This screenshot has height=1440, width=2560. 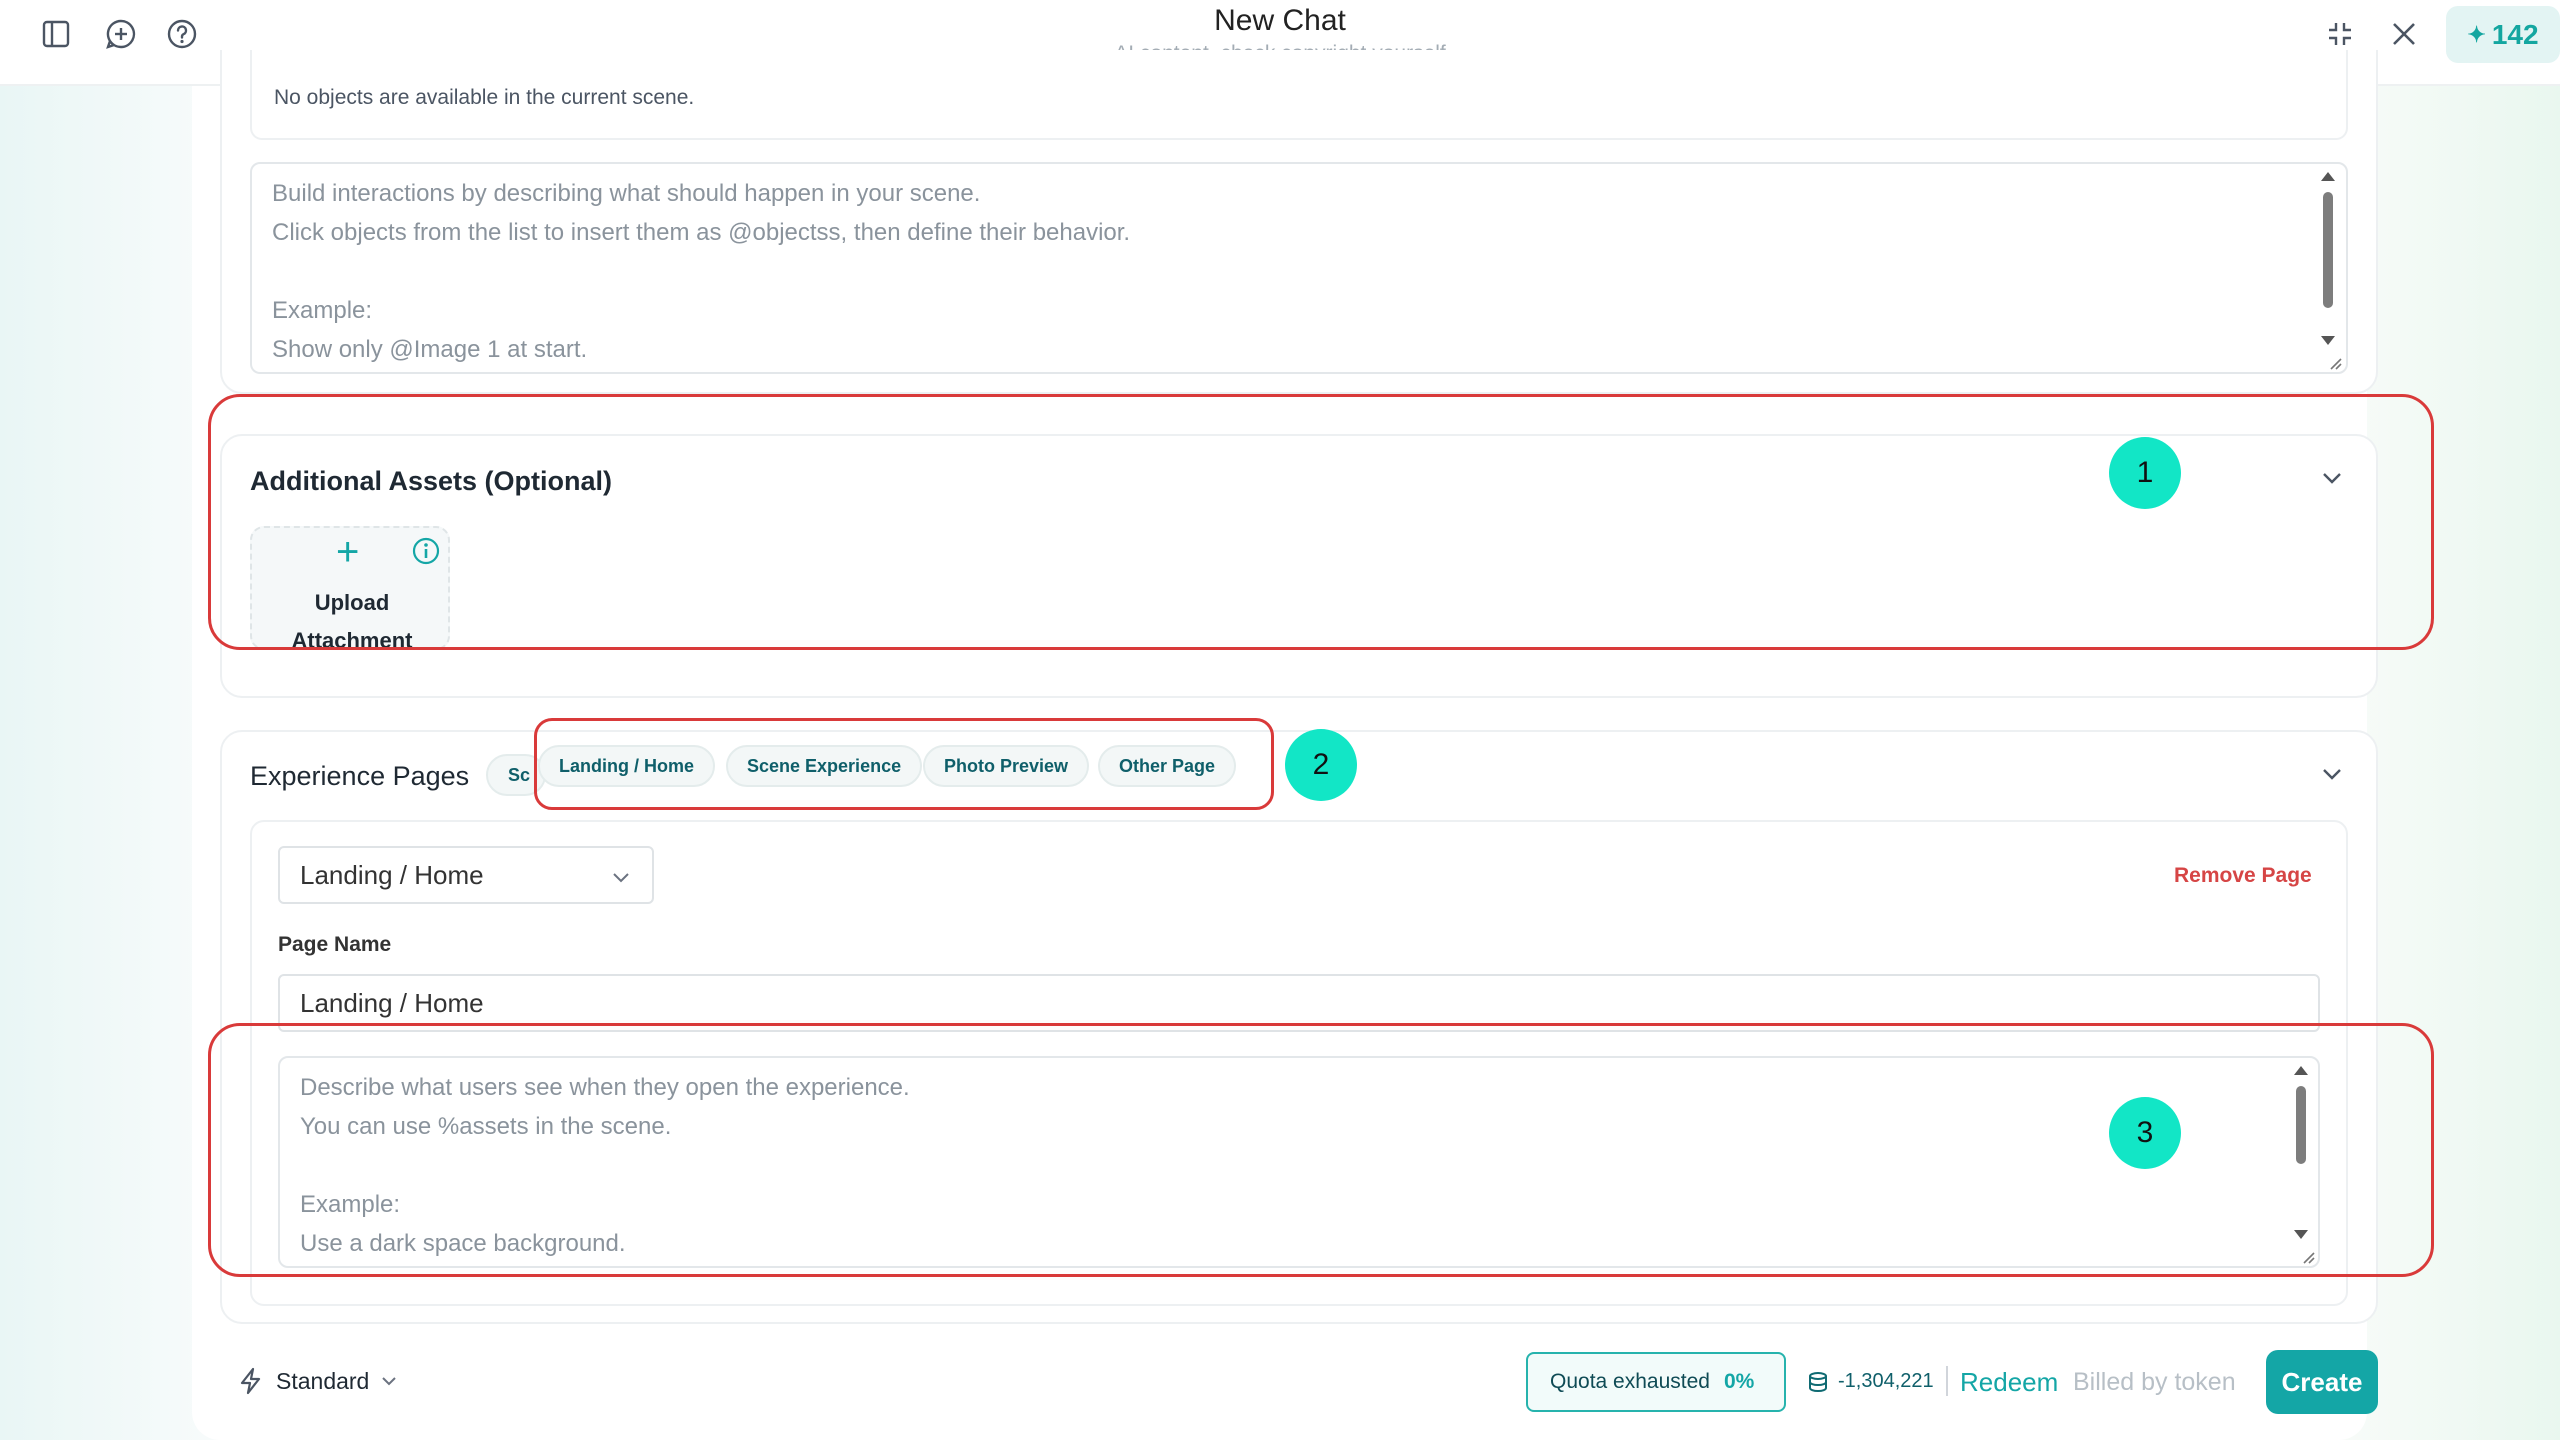 What do you see at coordinates (323, 1380) in the screenshot?
I see `mode-label: Standard` at bounding box center [323, 1380].